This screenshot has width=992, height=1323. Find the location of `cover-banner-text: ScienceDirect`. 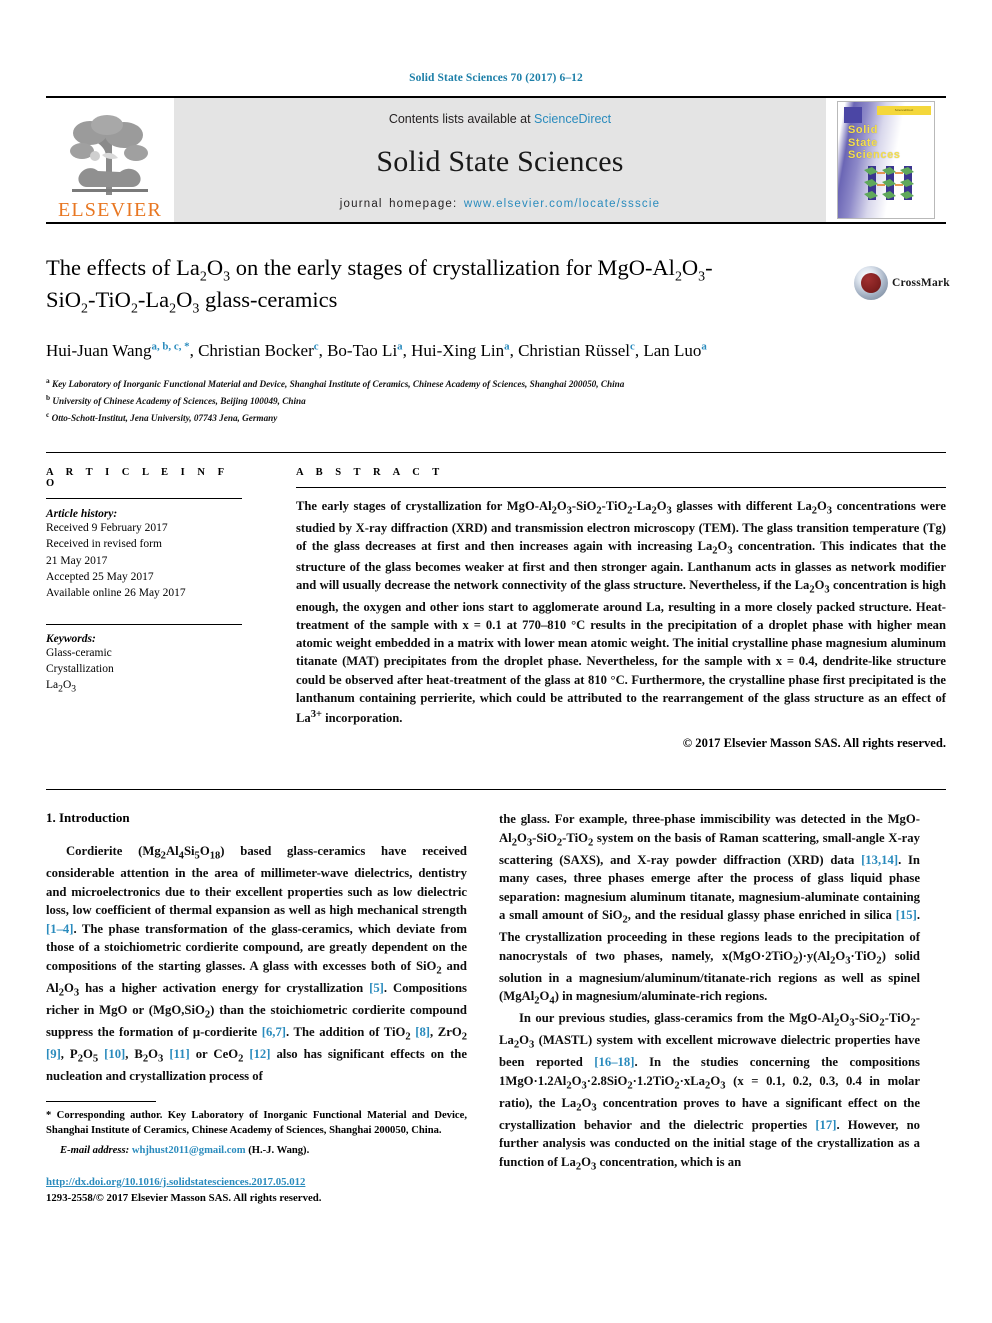

cover-banner-text: ScienceDirect is located at coordinates (904, 110).